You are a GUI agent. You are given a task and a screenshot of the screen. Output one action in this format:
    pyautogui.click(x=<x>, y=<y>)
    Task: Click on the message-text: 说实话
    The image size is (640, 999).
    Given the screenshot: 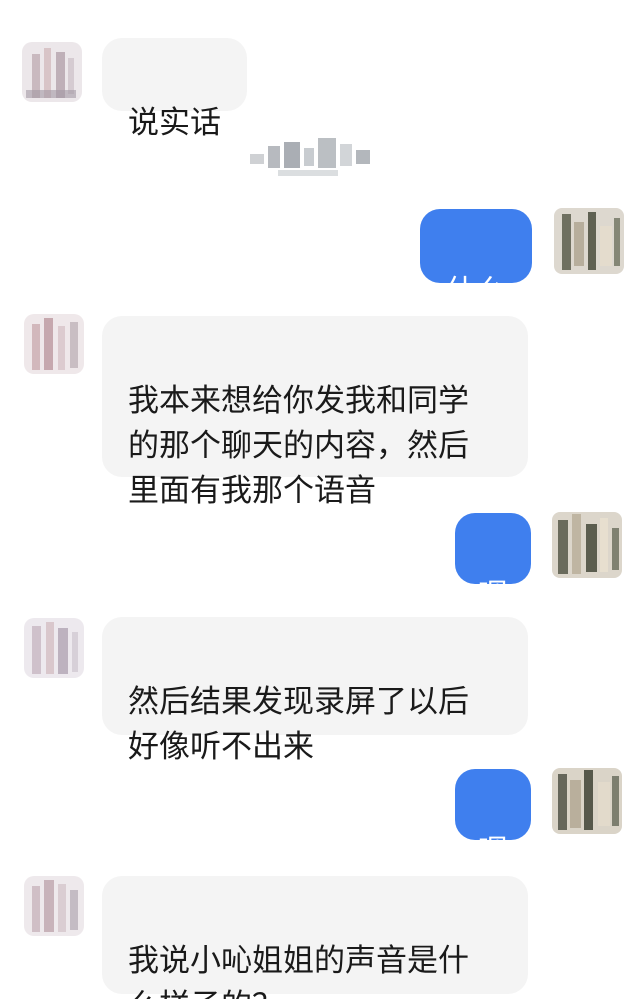 What is the action you would take?
    pyautogui.click(x=174, y=123)
    